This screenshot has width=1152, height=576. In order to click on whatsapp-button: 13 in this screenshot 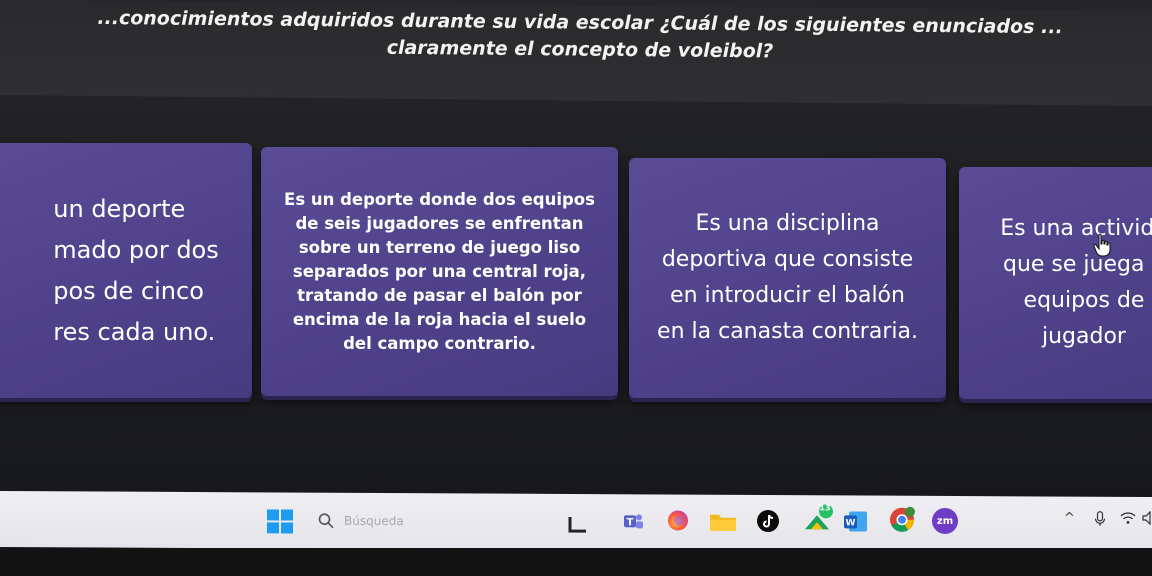, I will do `click(818, 519)`.